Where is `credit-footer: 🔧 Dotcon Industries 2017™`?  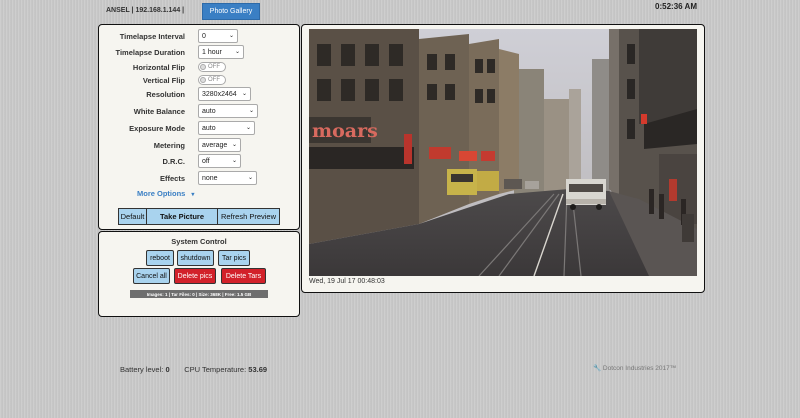 credit-footer: 🔧 Dotcon Industries 2017™ is located at coordinates (634, 368).